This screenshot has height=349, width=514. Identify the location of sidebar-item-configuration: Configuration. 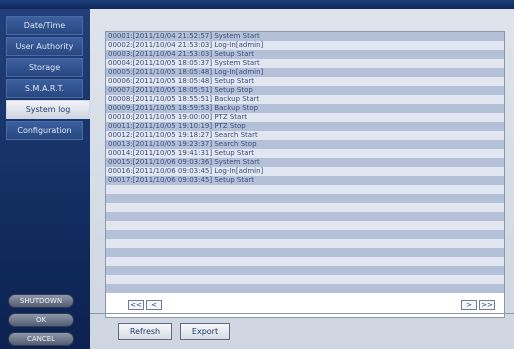
(44, 130).